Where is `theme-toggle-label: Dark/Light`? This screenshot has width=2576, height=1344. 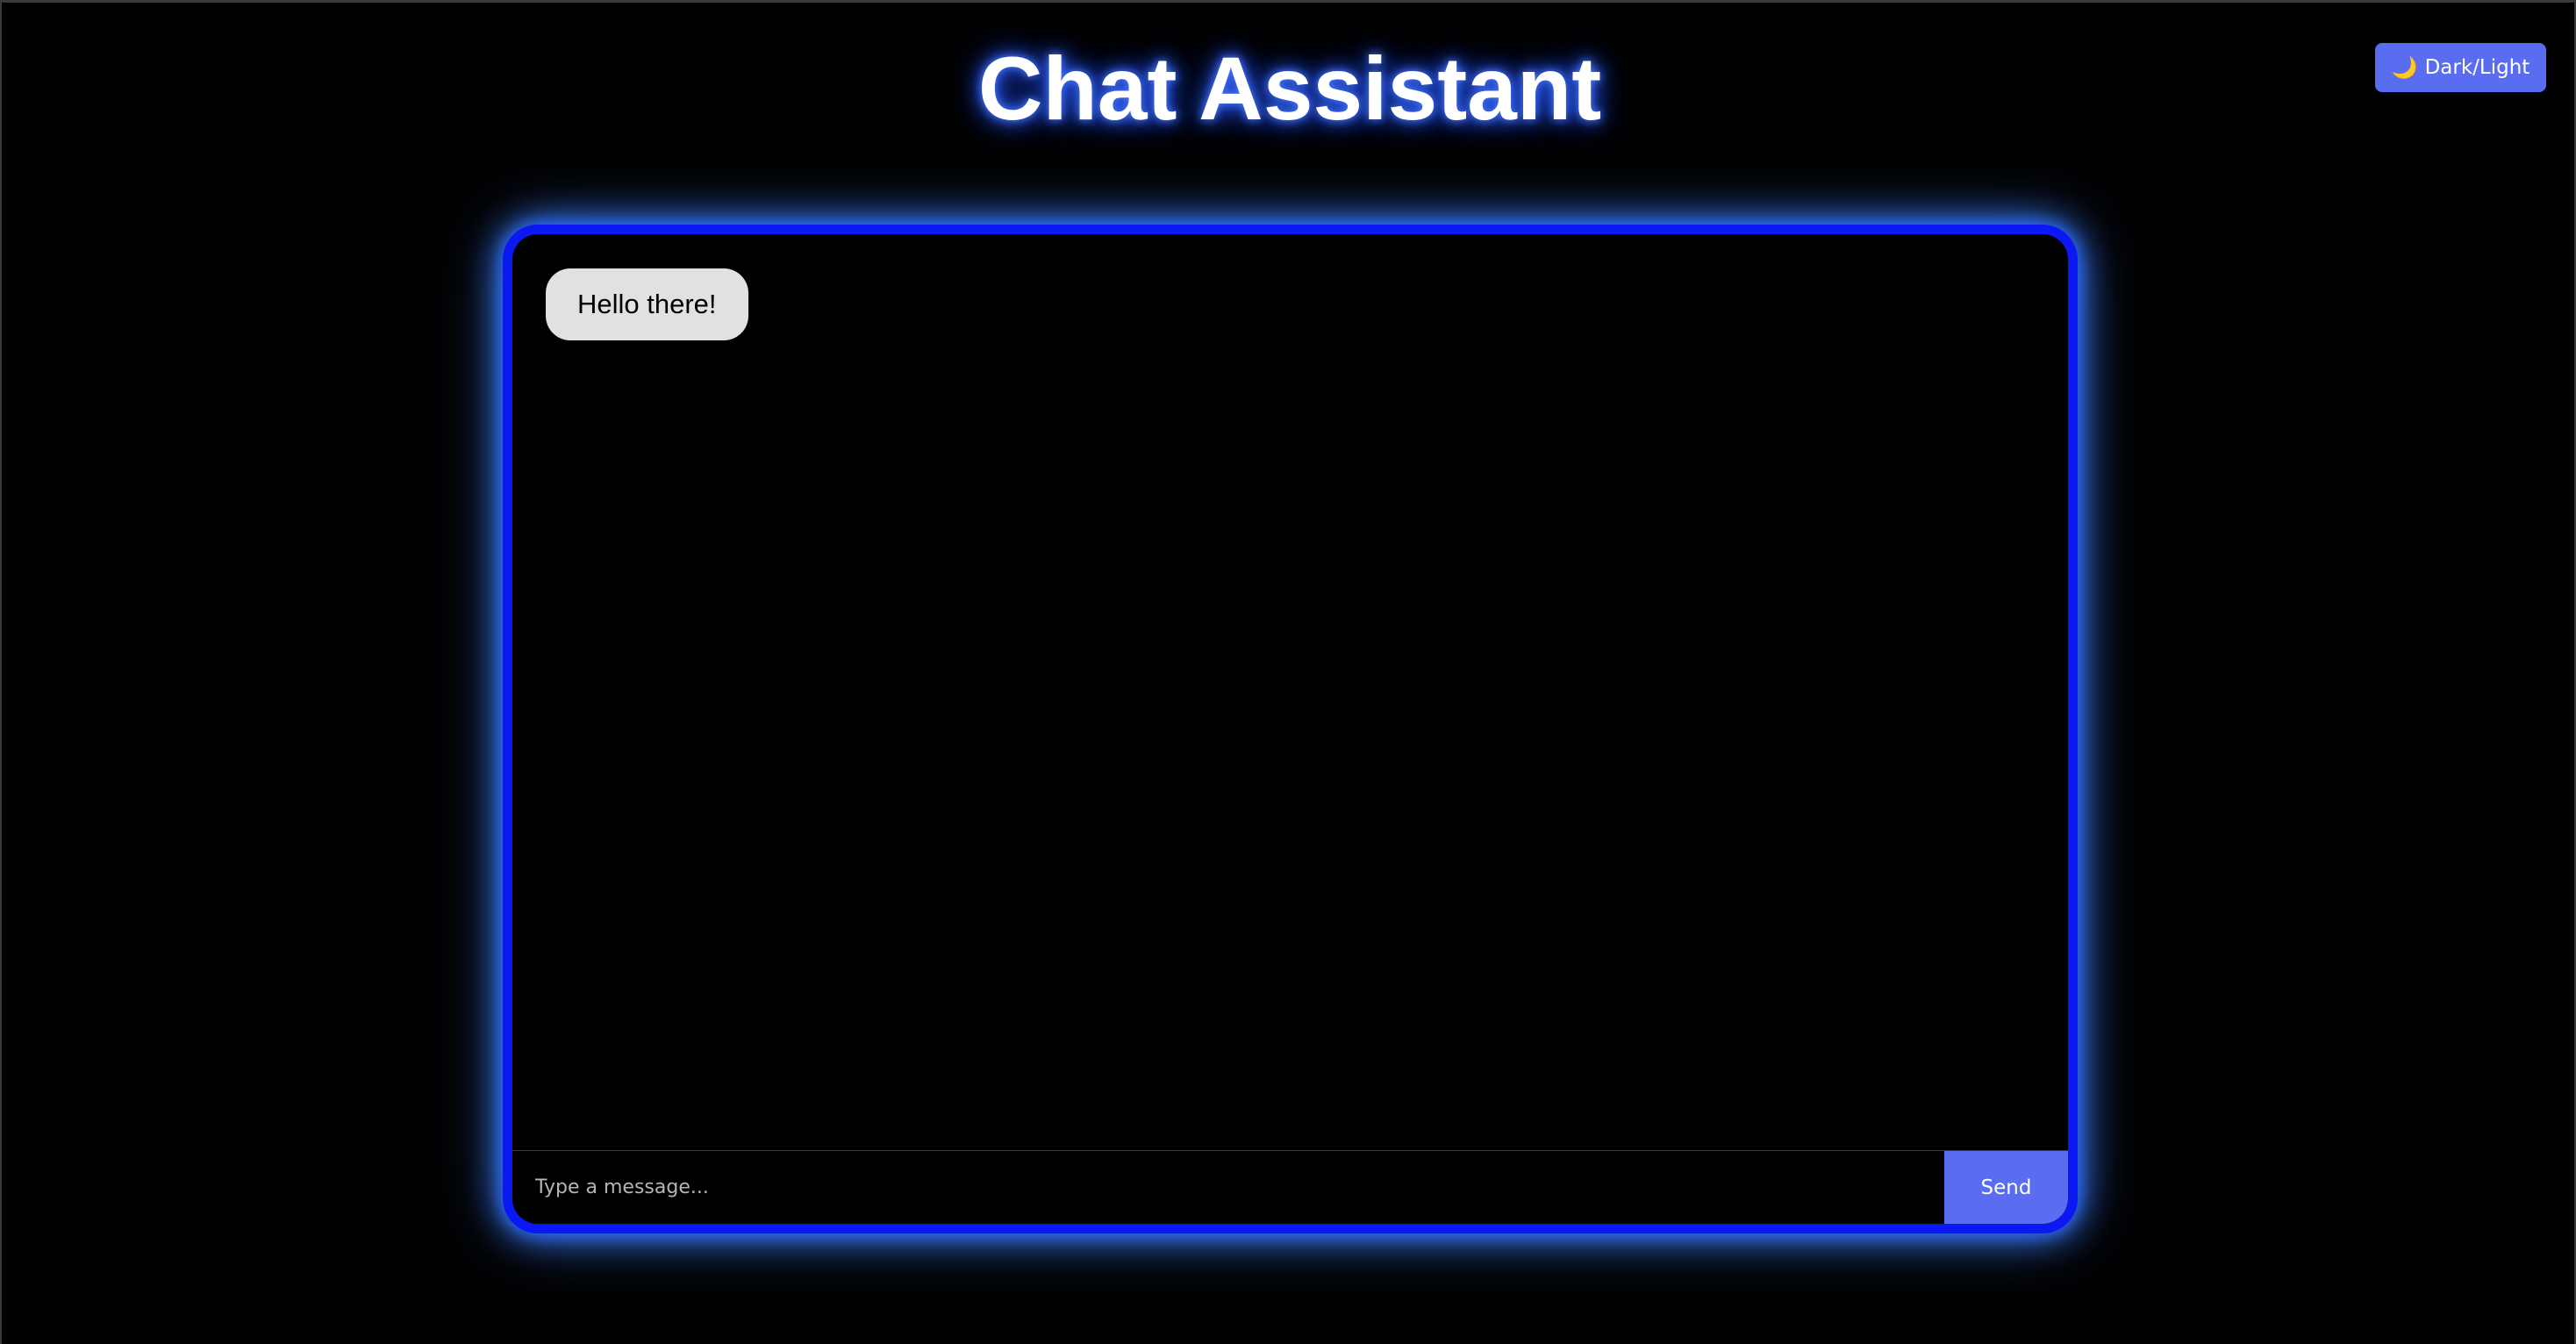
theme-toggle-label: Dark/Light is located at coordinates (2477, 67).